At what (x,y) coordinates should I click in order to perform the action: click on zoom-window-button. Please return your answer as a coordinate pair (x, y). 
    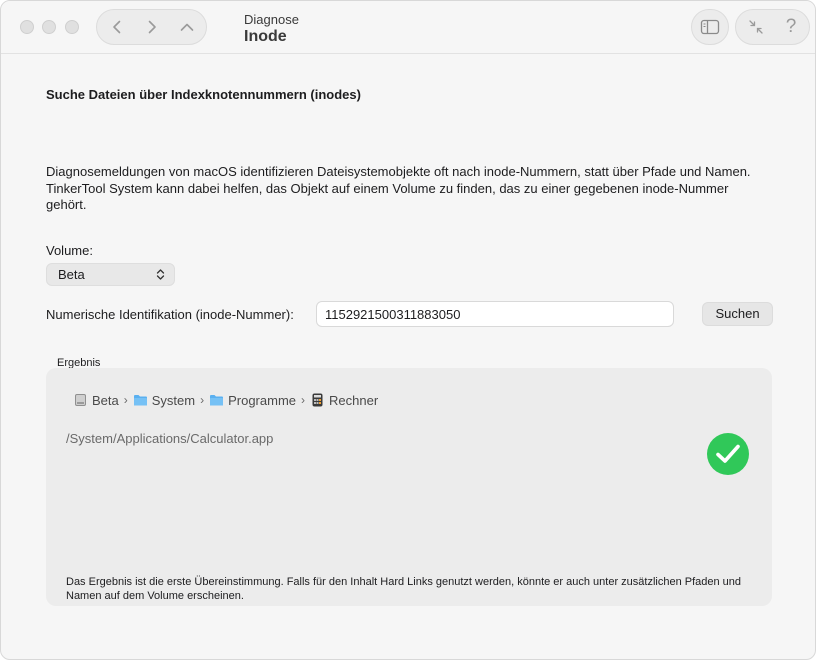
    Looking at the image, I should click on (72, 27).